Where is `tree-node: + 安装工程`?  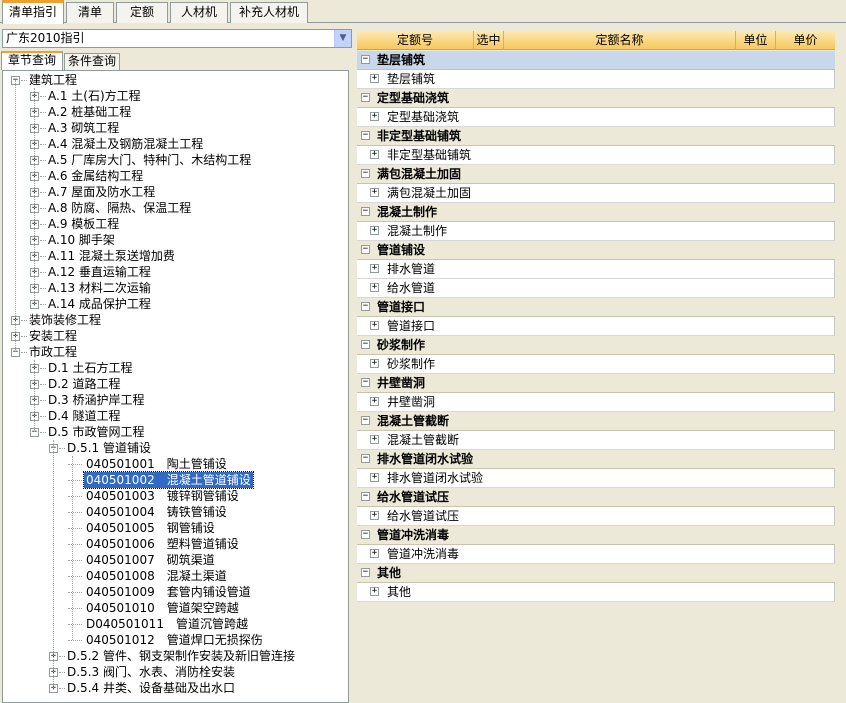
tree-node: + 安装工程 is located at coordinates (175, 336).